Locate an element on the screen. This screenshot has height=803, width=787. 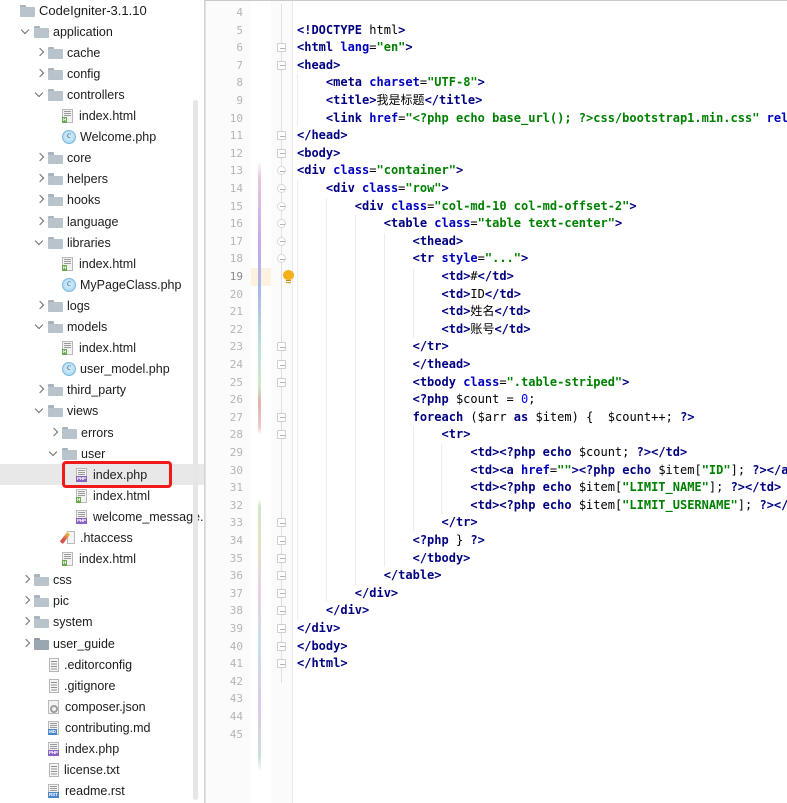
code-line: <thead> is located at coordinates (380, 242).